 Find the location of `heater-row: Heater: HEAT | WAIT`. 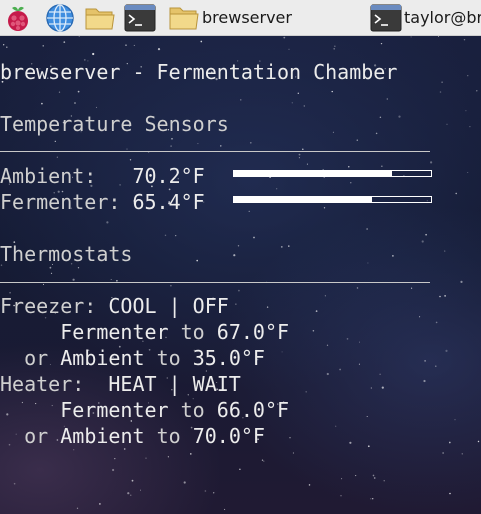

heater-row: Heater: HEAT | WAIT is located at coordinates (120, 384).